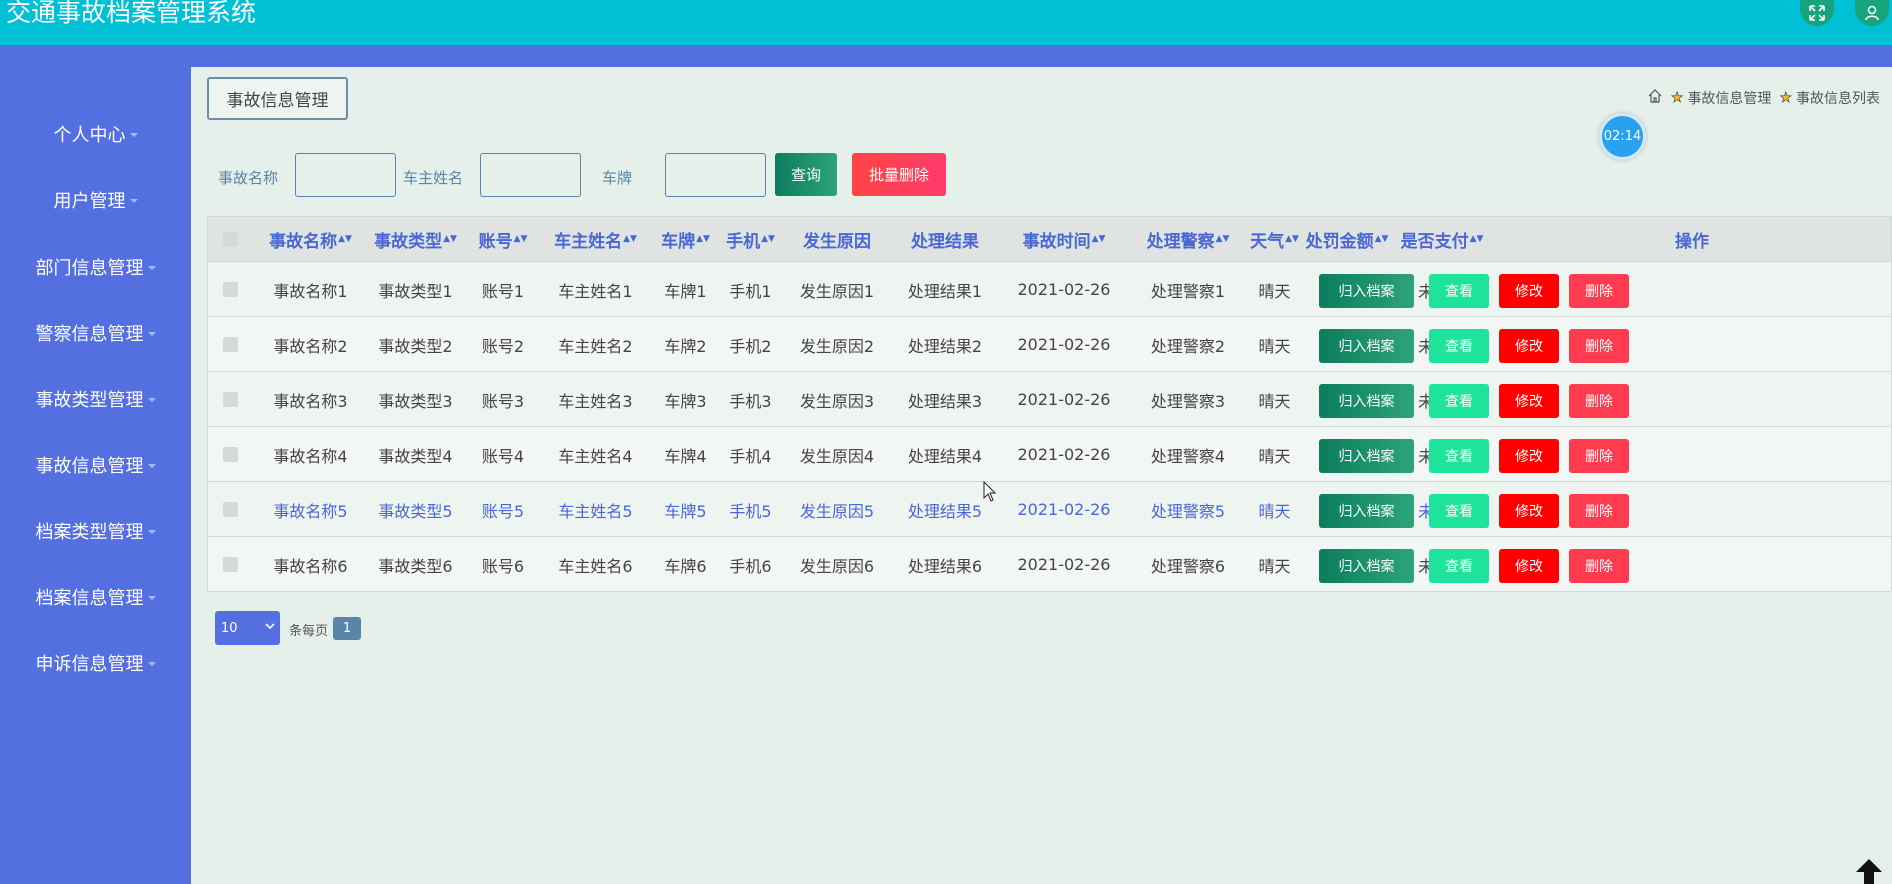 This screenshot has height=884, width=1892. What do you see at coordinates (95, 200) in the screenshot?
I see `sidebar-item-user-management: 用户管理` at bounding box center [95, 200].